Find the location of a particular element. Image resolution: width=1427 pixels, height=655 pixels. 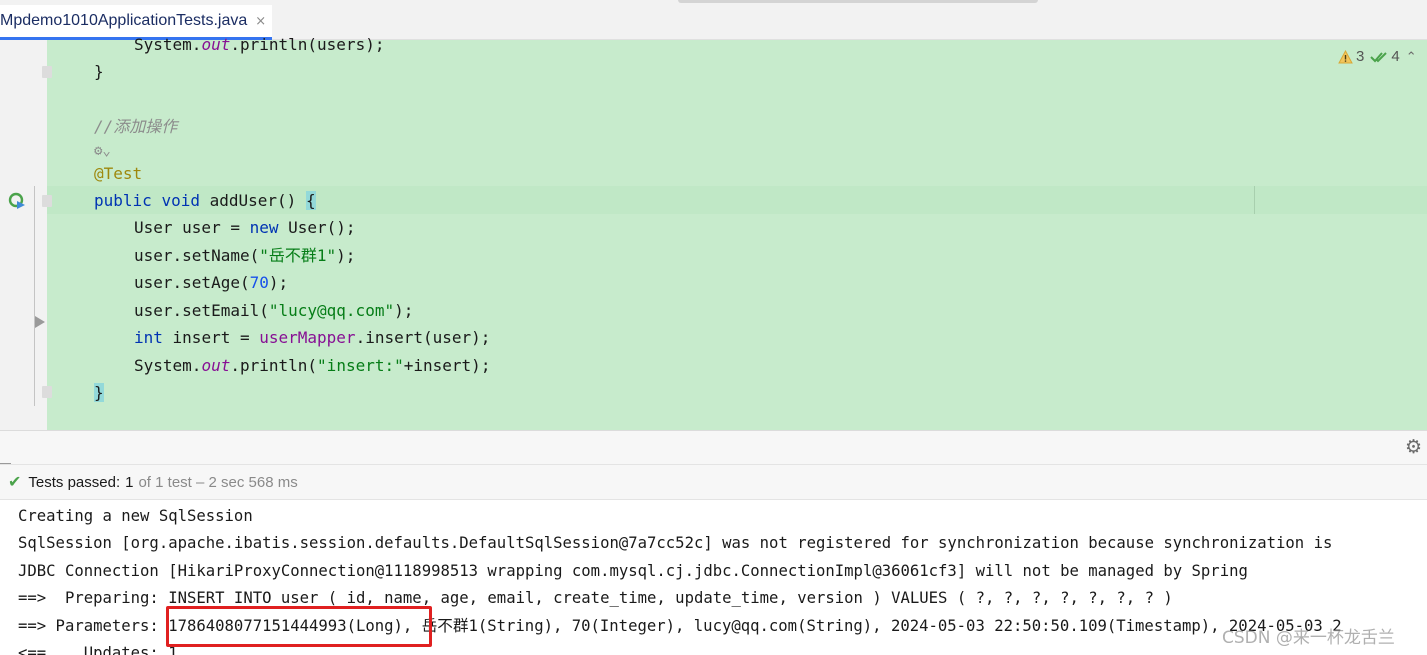

typos-count: 4 is located at coordinates (1395, 56).